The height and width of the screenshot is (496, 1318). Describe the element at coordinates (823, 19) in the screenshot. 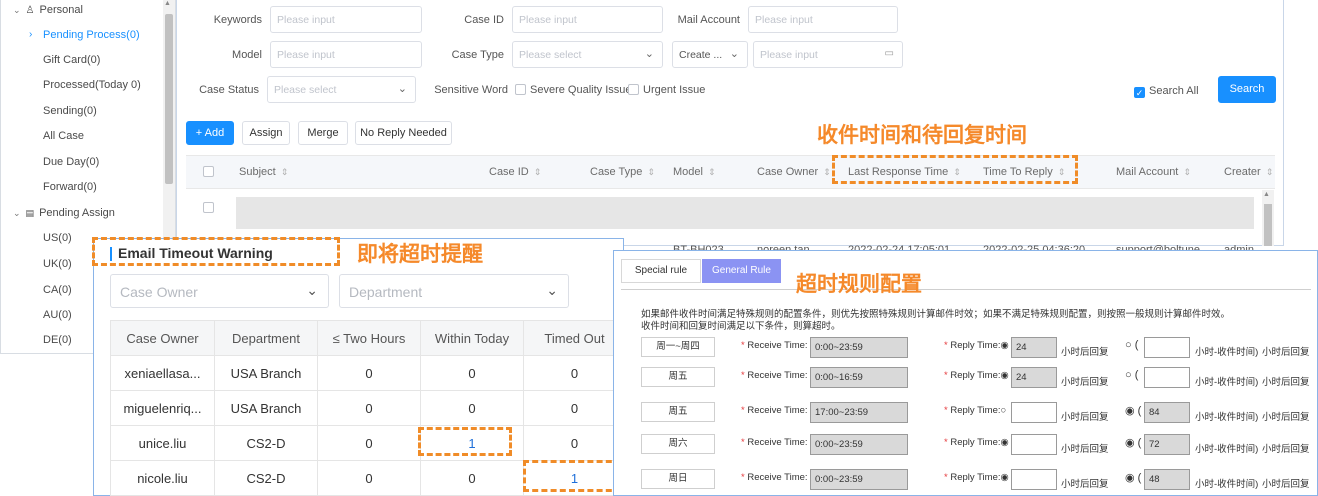

I see `mail-account-input: Please input` at that location.